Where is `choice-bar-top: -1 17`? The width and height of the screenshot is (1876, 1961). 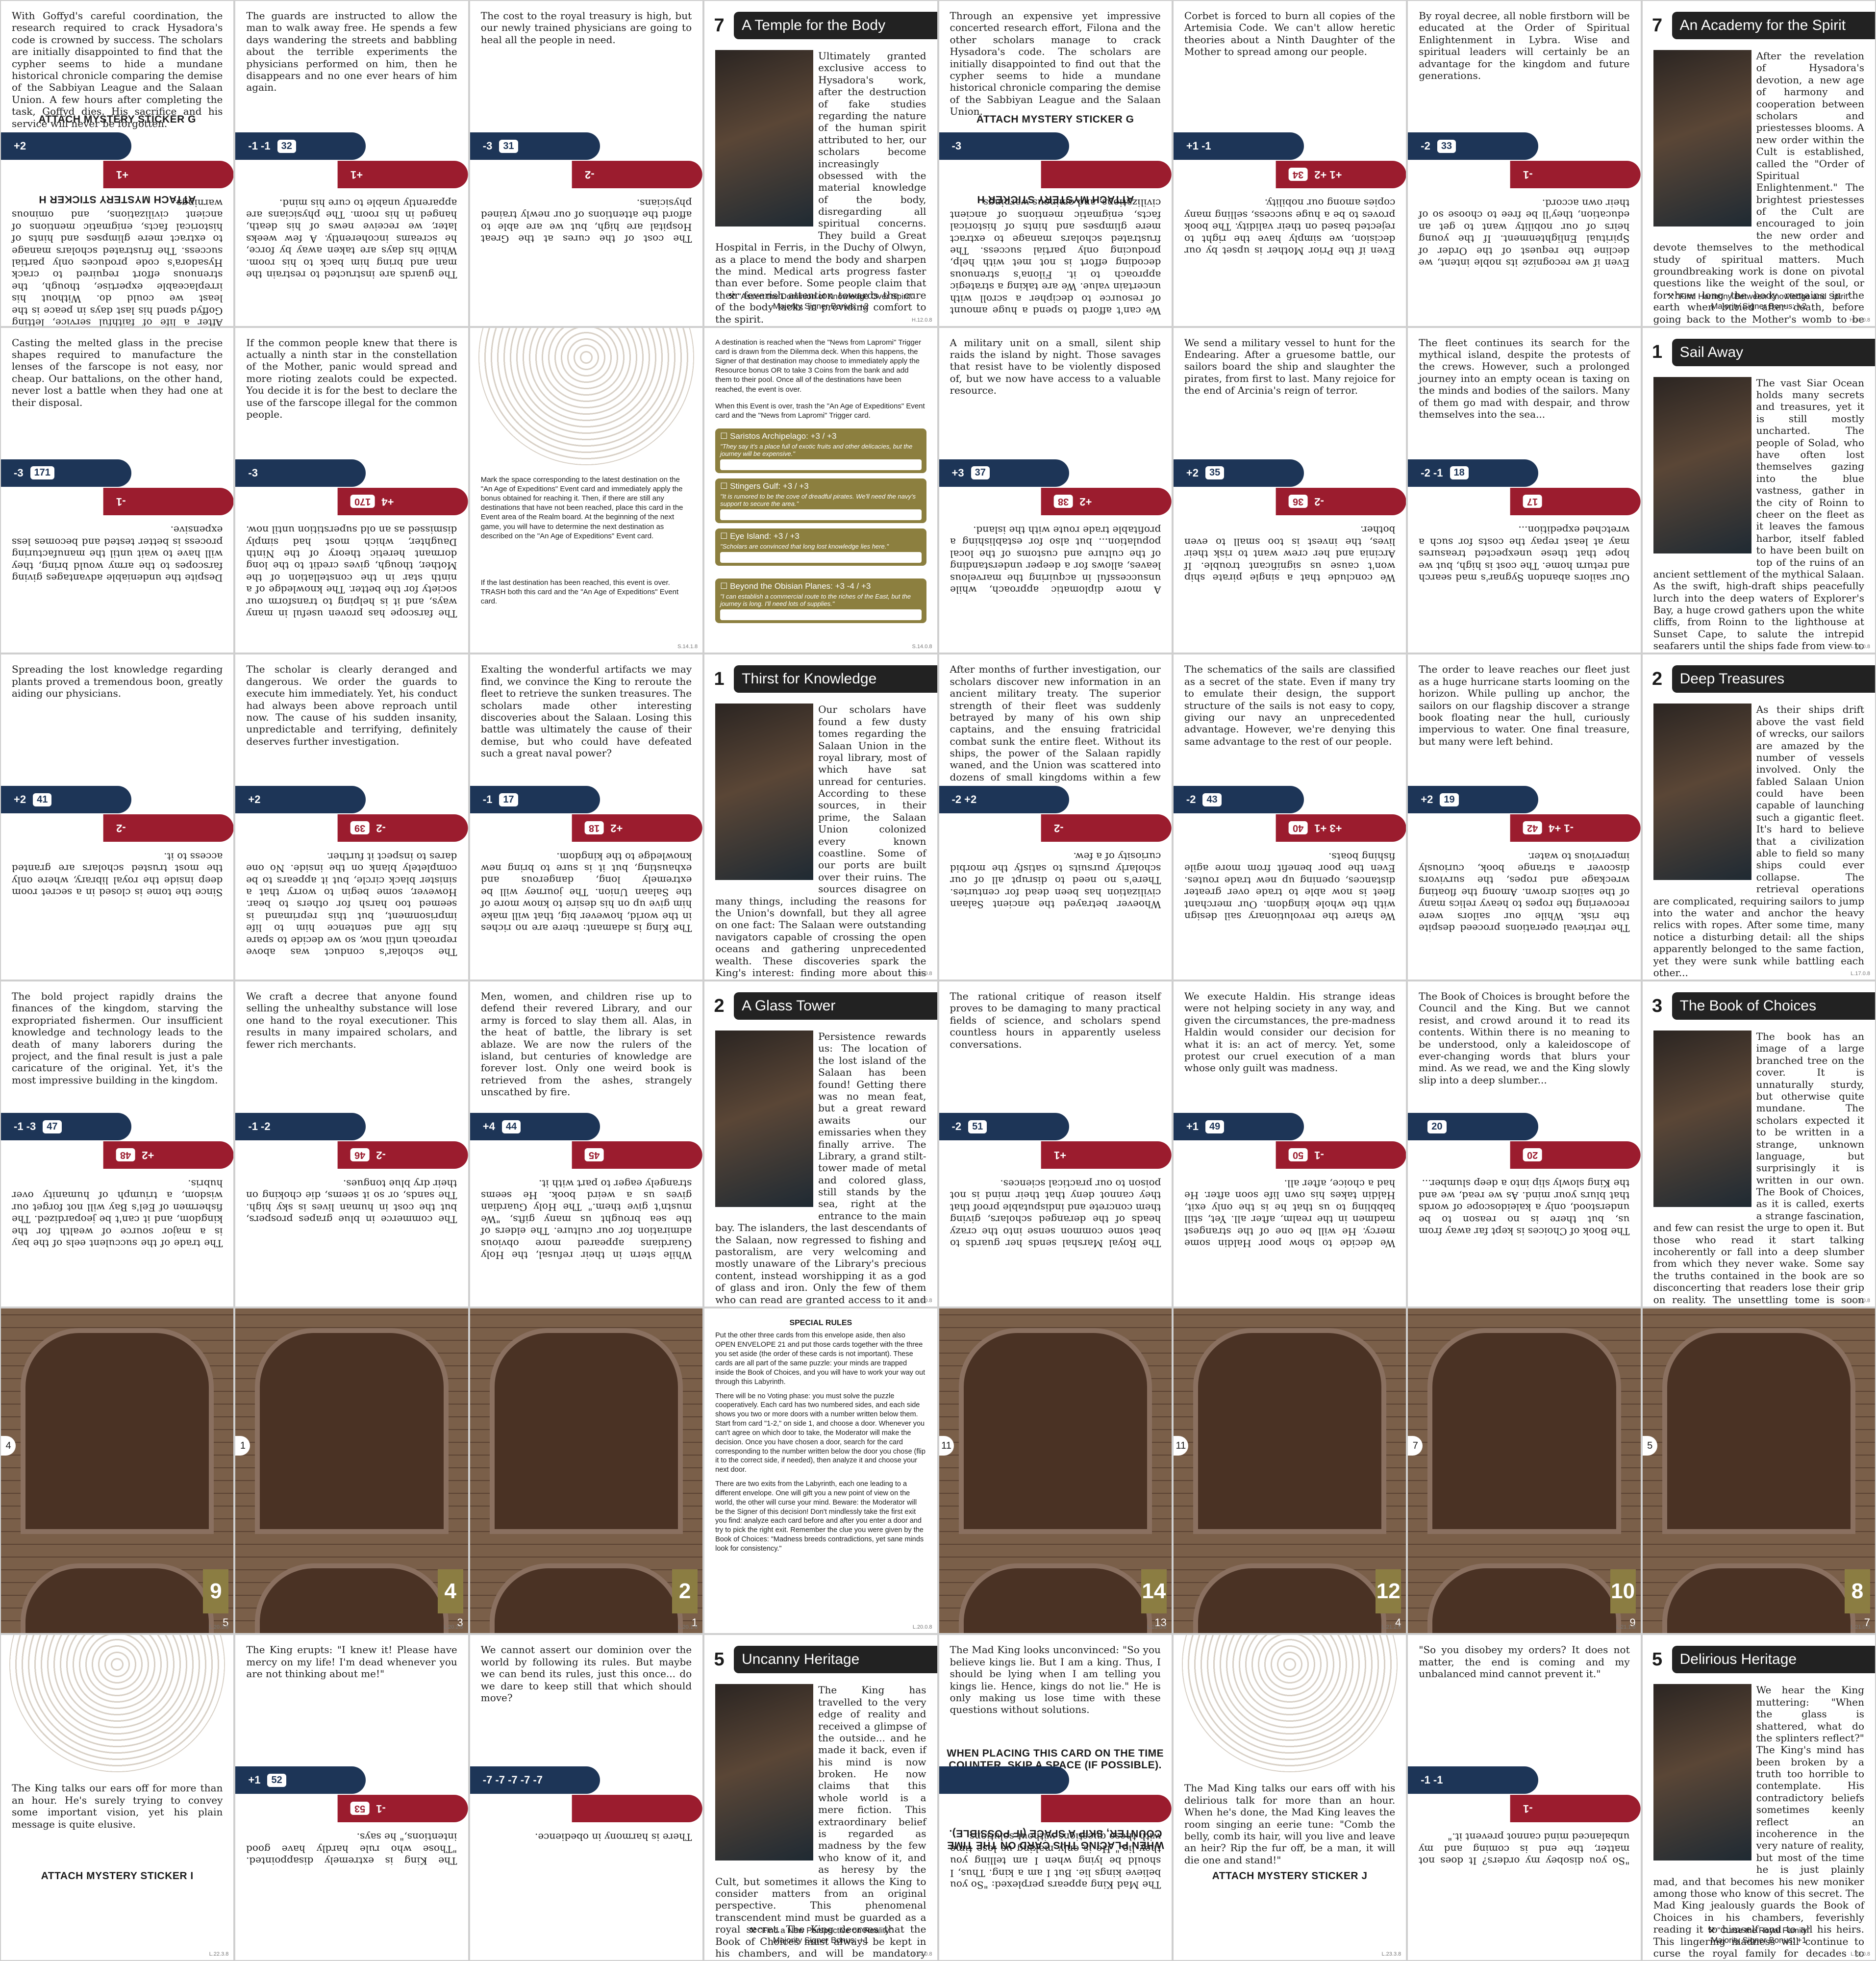
choice-bar-top: -1 17 is located at coordinates (535, 800).